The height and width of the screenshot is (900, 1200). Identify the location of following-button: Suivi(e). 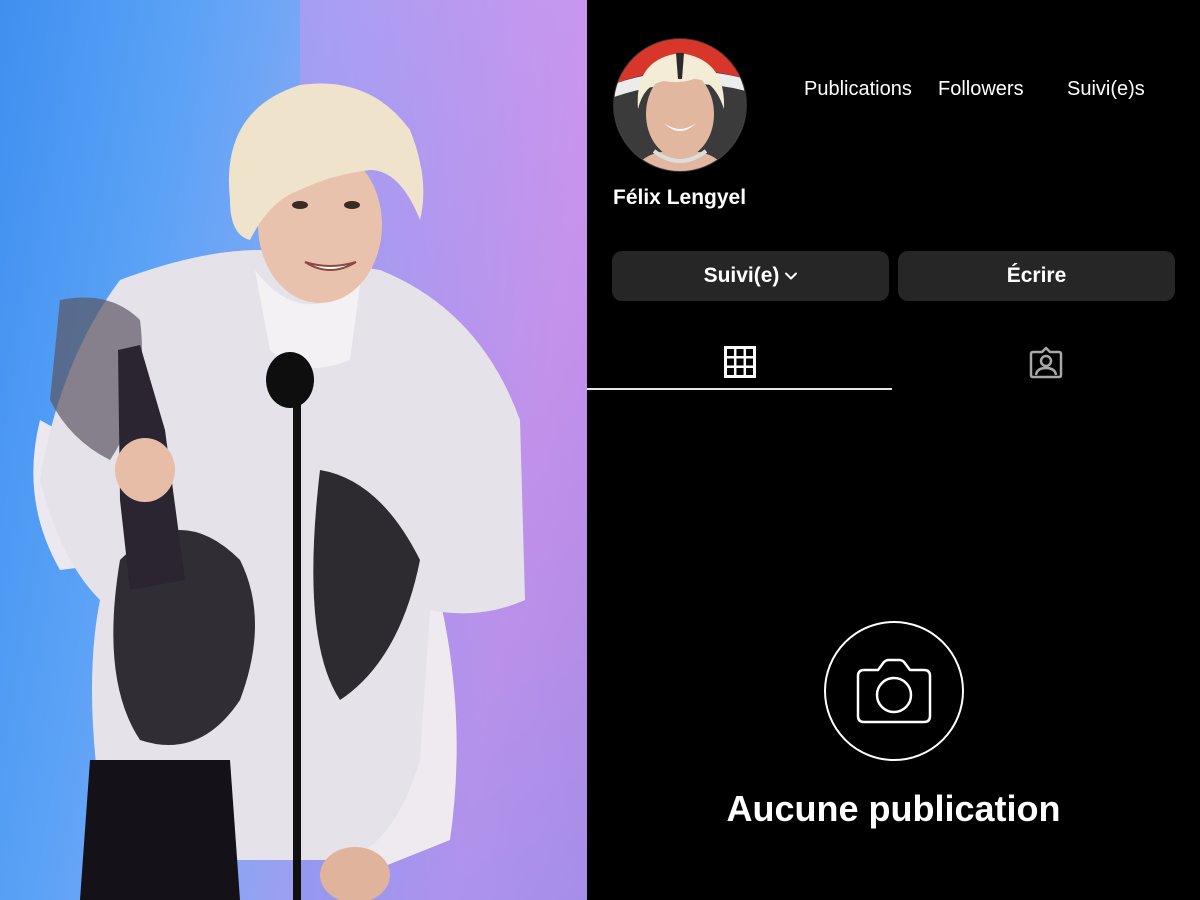
(750, 276).